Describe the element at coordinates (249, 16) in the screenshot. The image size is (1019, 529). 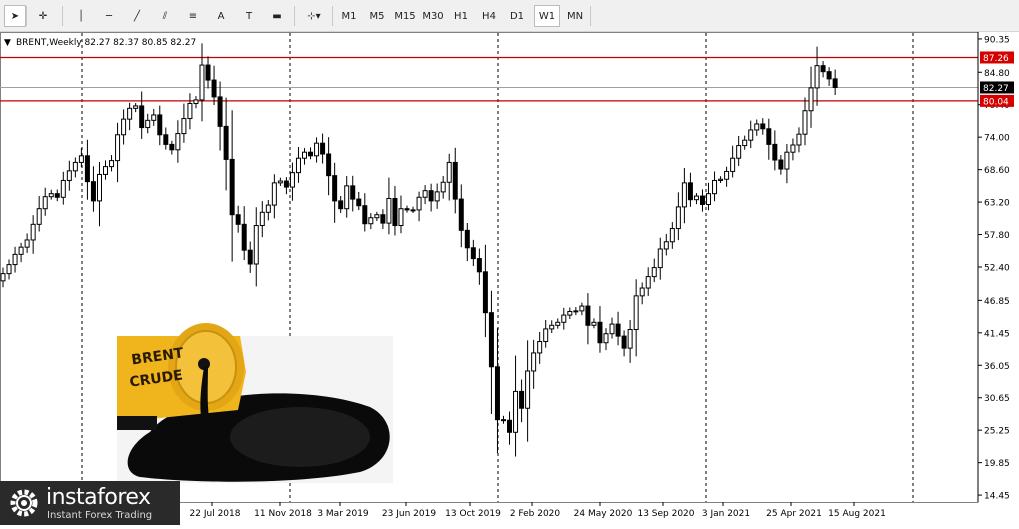
I see `text-label-icon: T` at that location.